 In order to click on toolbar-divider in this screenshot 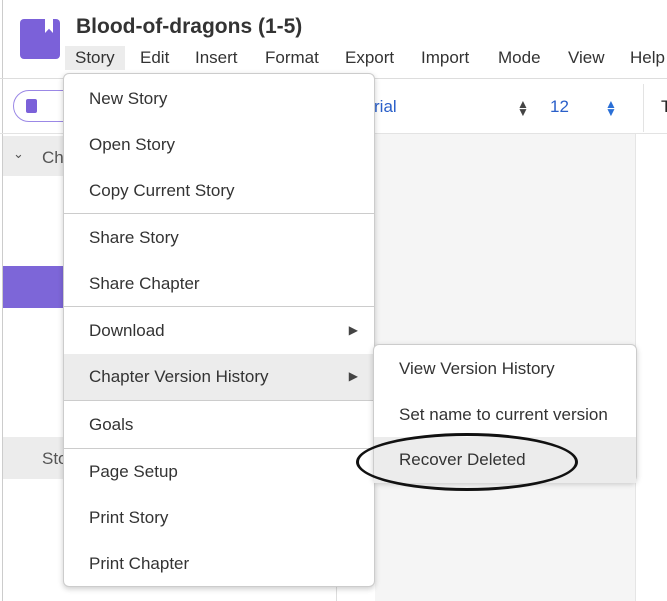, I will do `click(643, 108)`.